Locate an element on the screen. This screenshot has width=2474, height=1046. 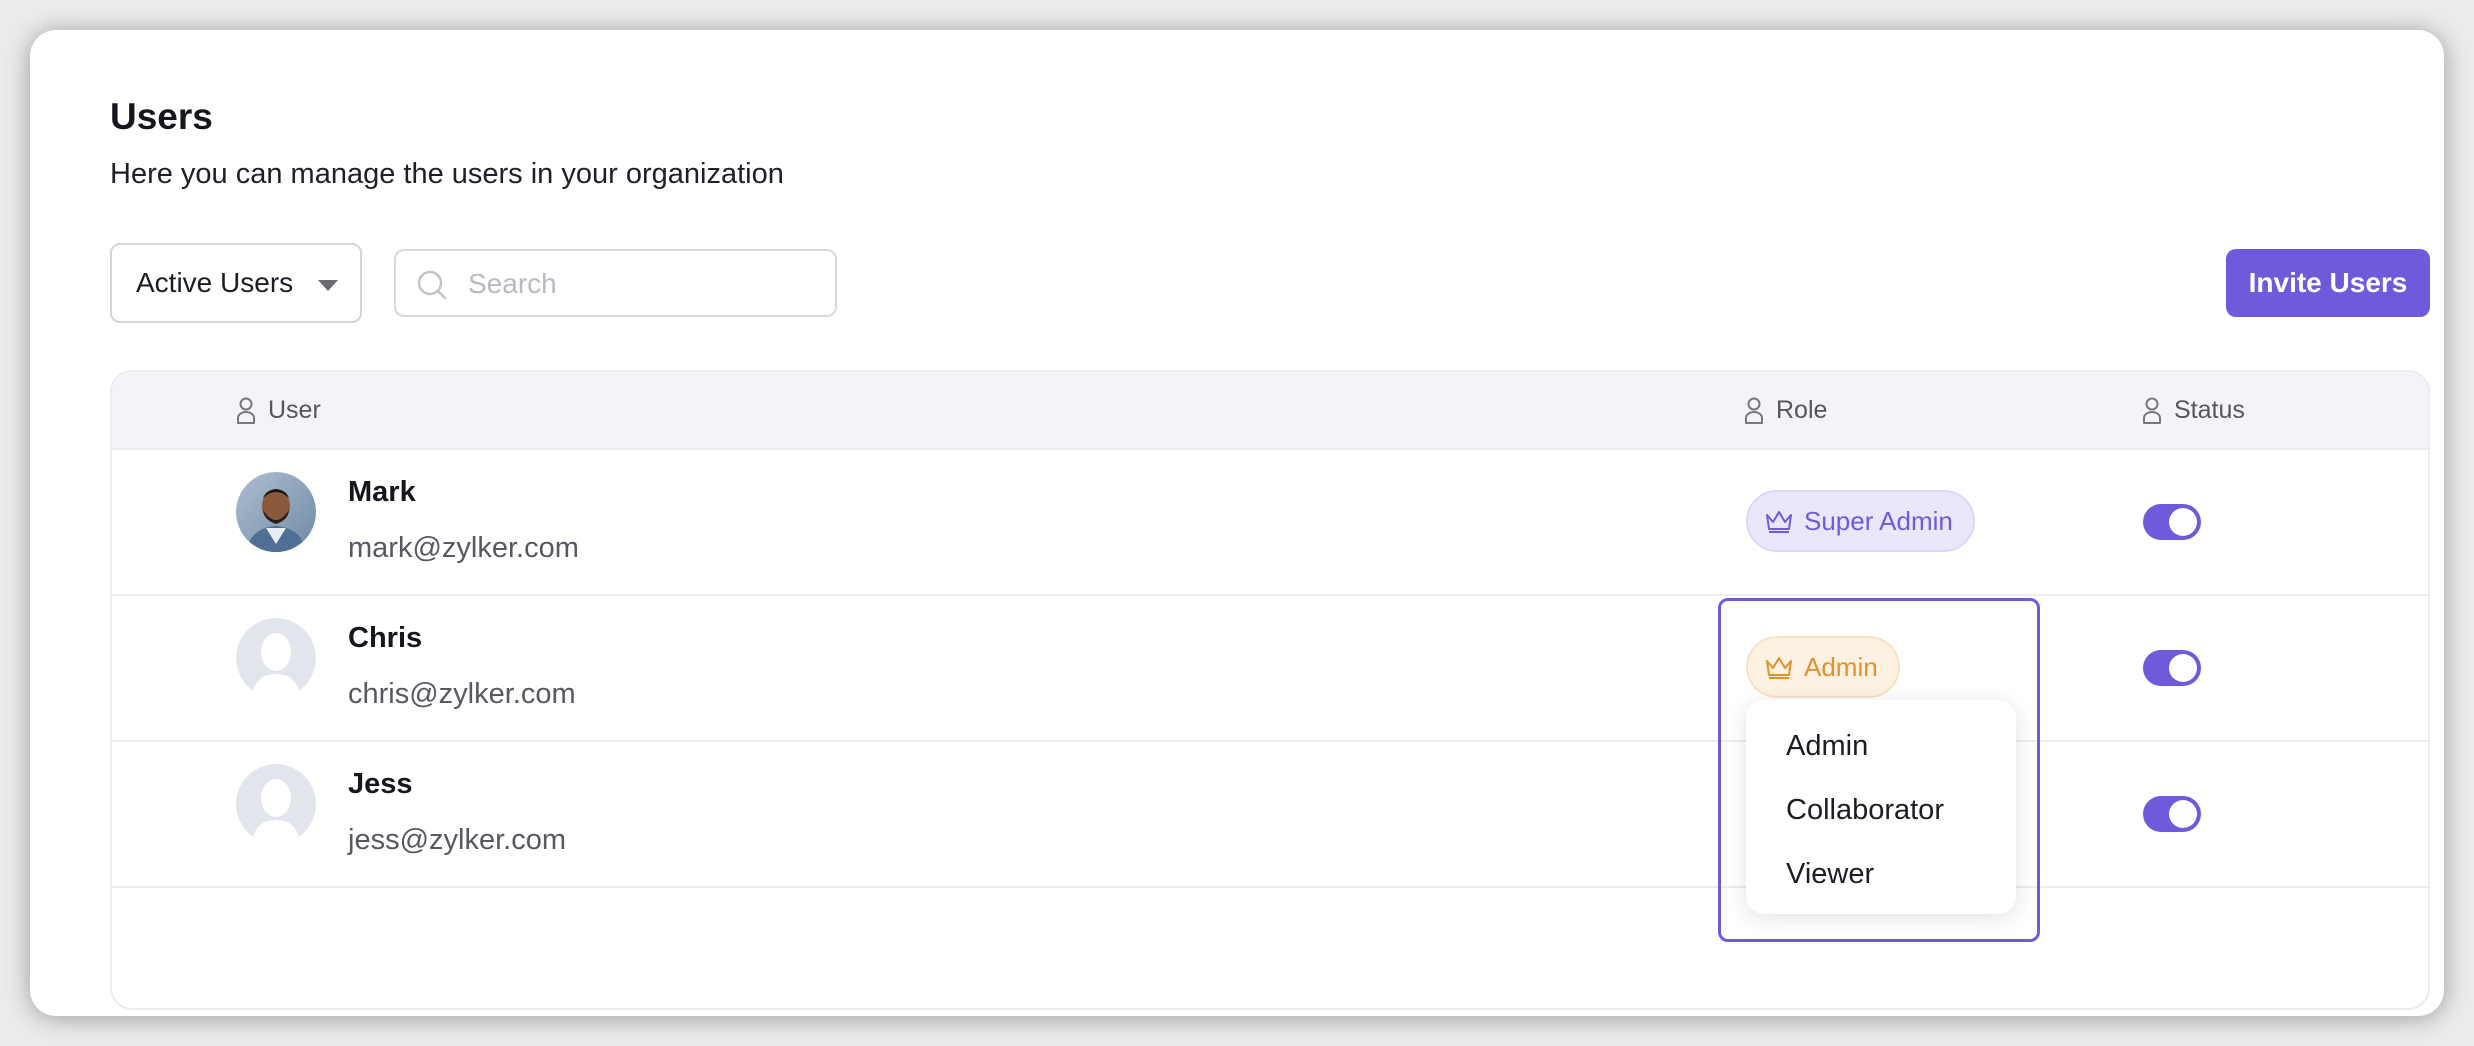
role-badge-label: Admin is located at coordinates (1841, 666).